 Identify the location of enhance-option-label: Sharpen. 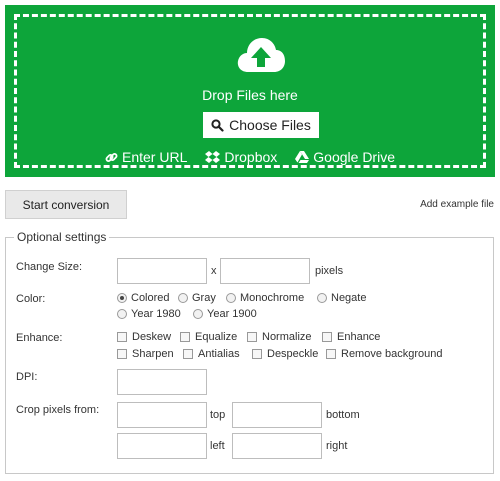
(153, 354).